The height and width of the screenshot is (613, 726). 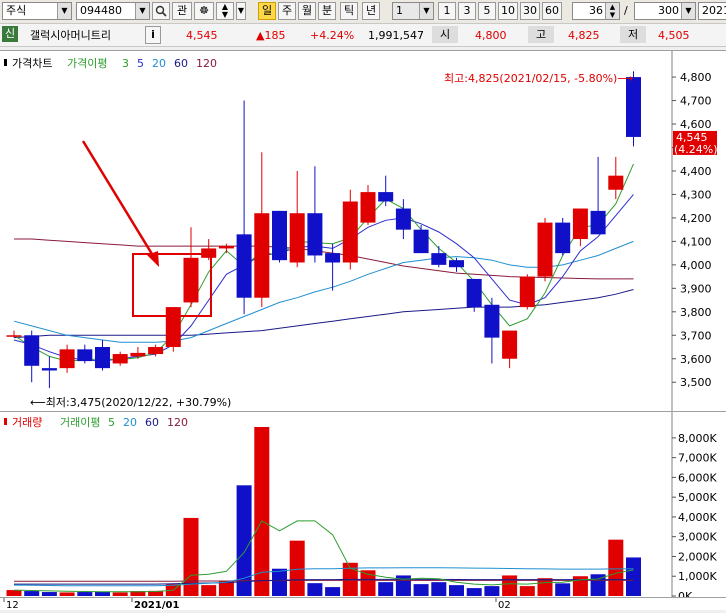 What do you see at coordinates (696, 241) in the screenshot?
I see `price-y-tick-label: 4,100` at bounding box center [696, 241].